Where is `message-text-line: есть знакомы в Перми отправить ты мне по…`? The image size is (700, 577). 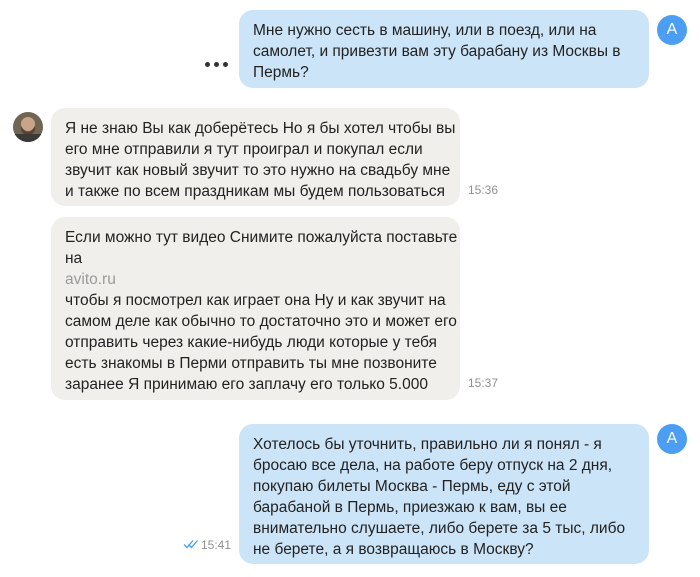 message-text-line: есть знакомы в Перми отправить ты мне по… is located at coordinates (251, 363).